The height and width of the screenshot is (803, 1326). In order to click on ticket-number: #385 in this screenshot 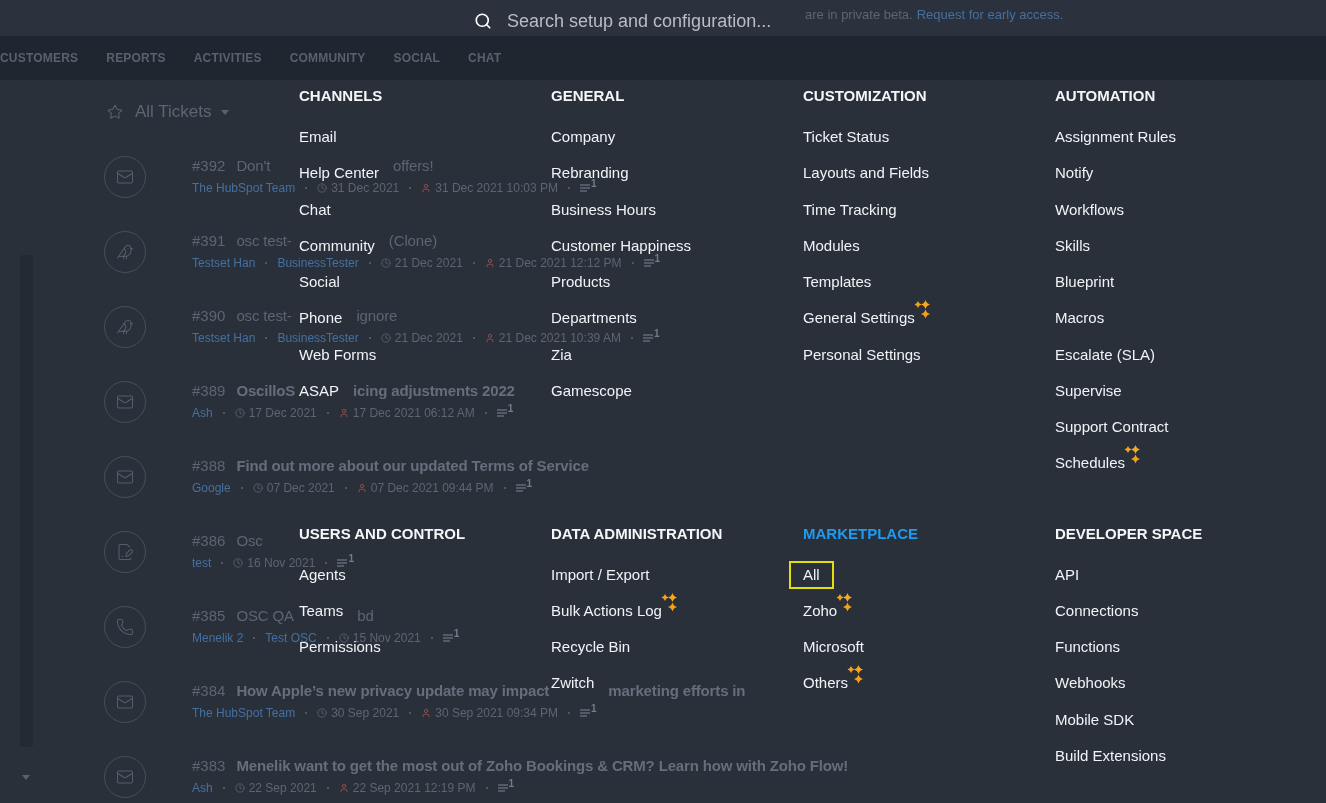, I will do `click(209, 616)`.